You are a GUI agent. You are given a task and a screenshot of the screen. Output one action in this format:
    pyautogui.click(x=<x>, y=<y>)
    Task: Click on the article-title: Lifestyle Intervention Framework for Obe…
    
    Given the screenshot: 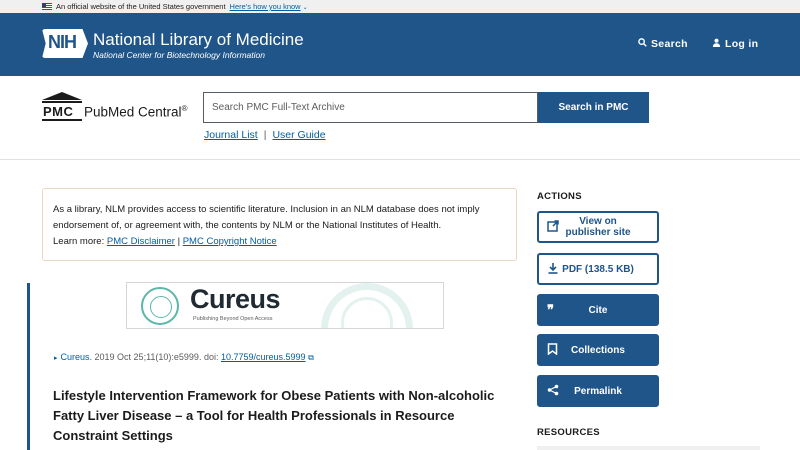 What is the action you would take?
    pyautogui.click(x=274, y=415)
    